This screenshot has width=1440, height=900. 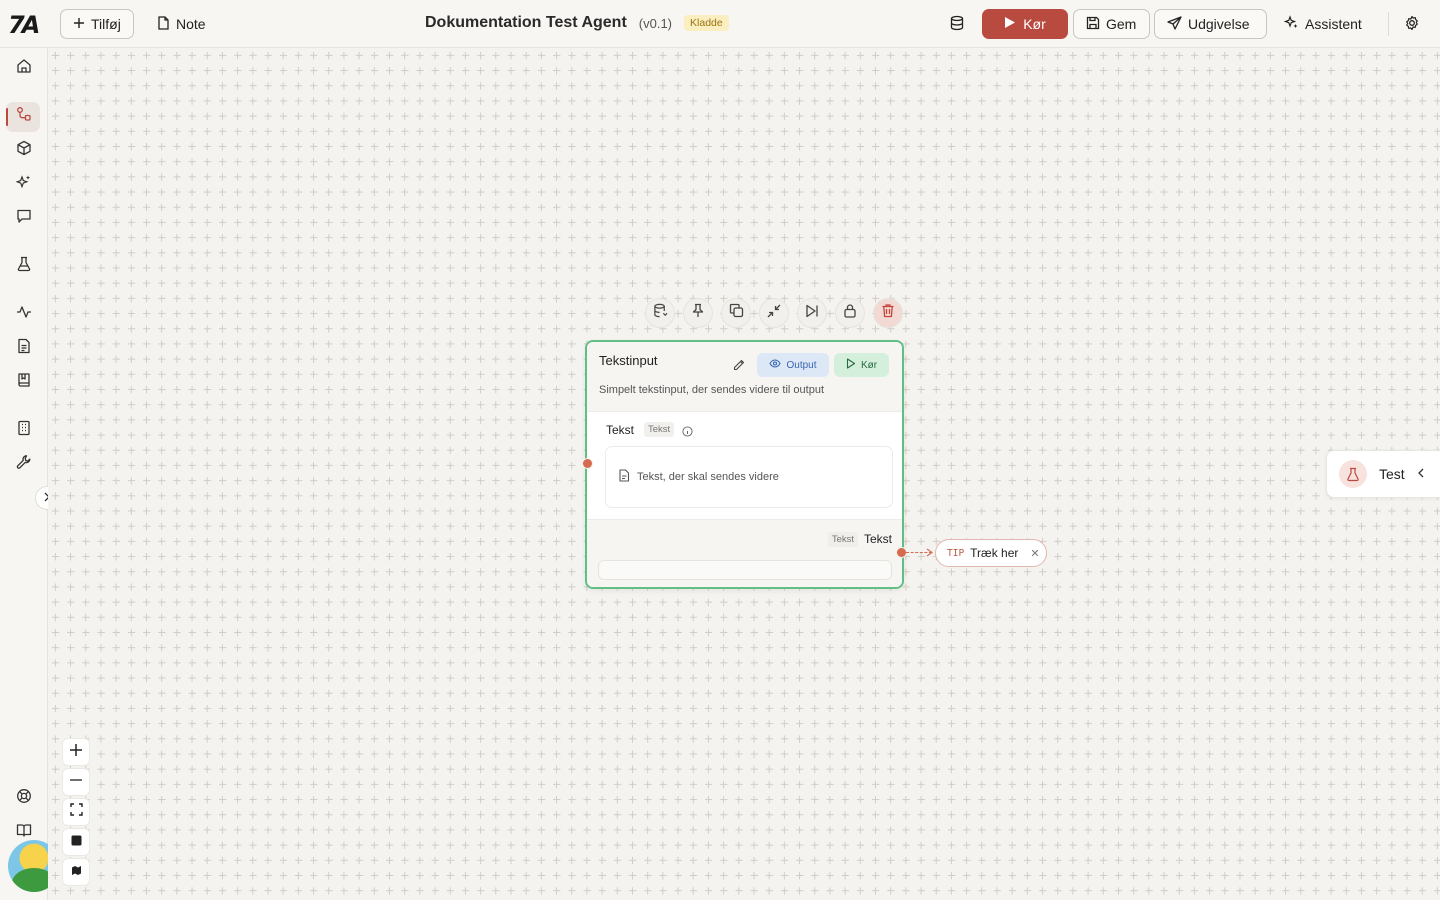 I want to click on node-input-handle, so click(x=587, y=463).